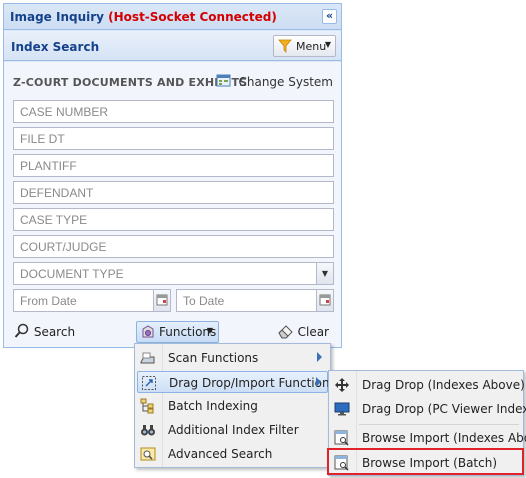 The image size is (526, 478). I want to click on change-system-link: Change System, so click(274, 82).